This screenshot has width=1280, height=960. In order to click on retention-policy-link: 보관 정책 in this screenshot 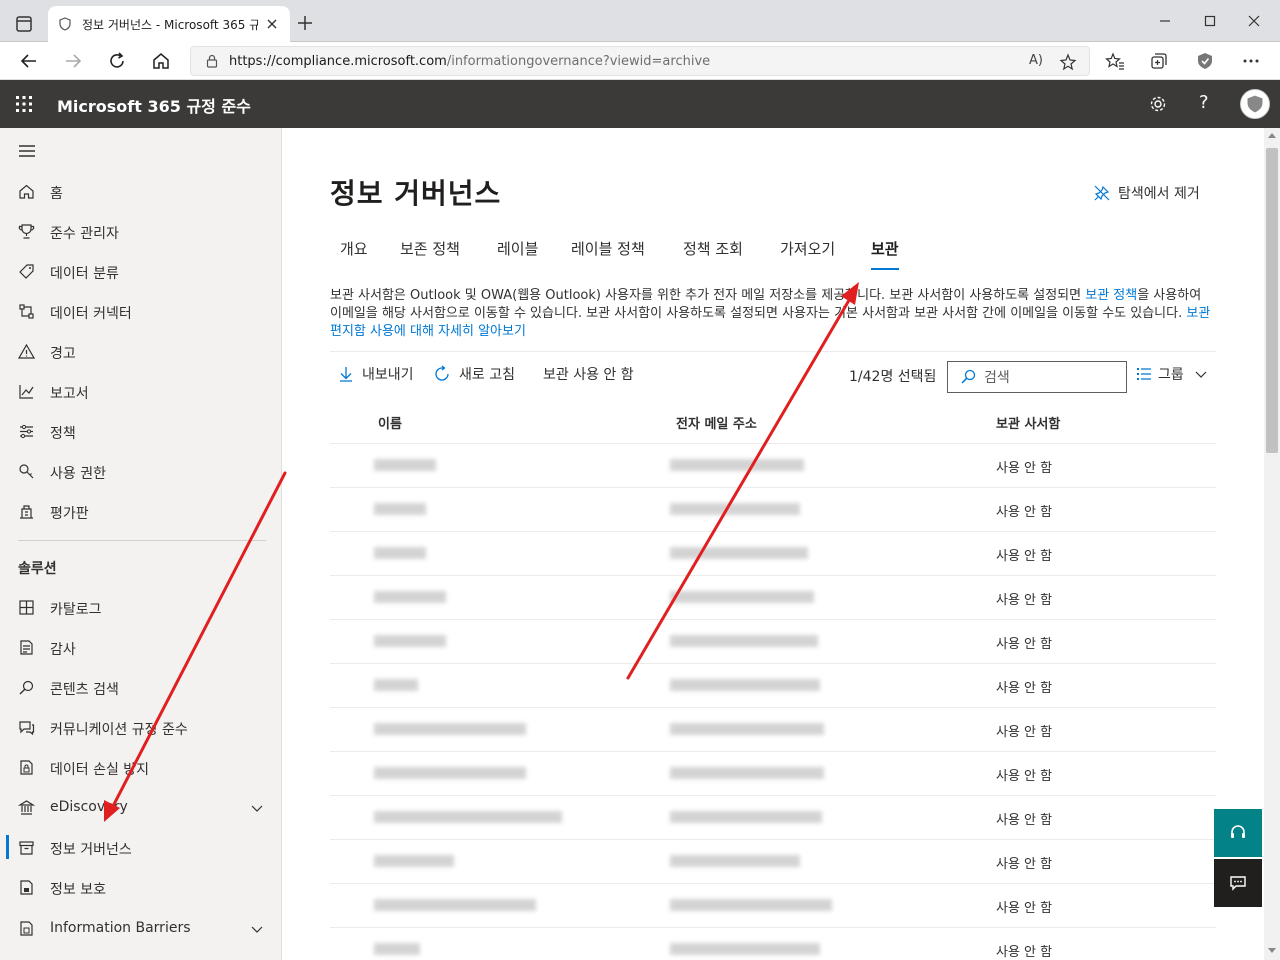, I will do `click(1111, 295)`.